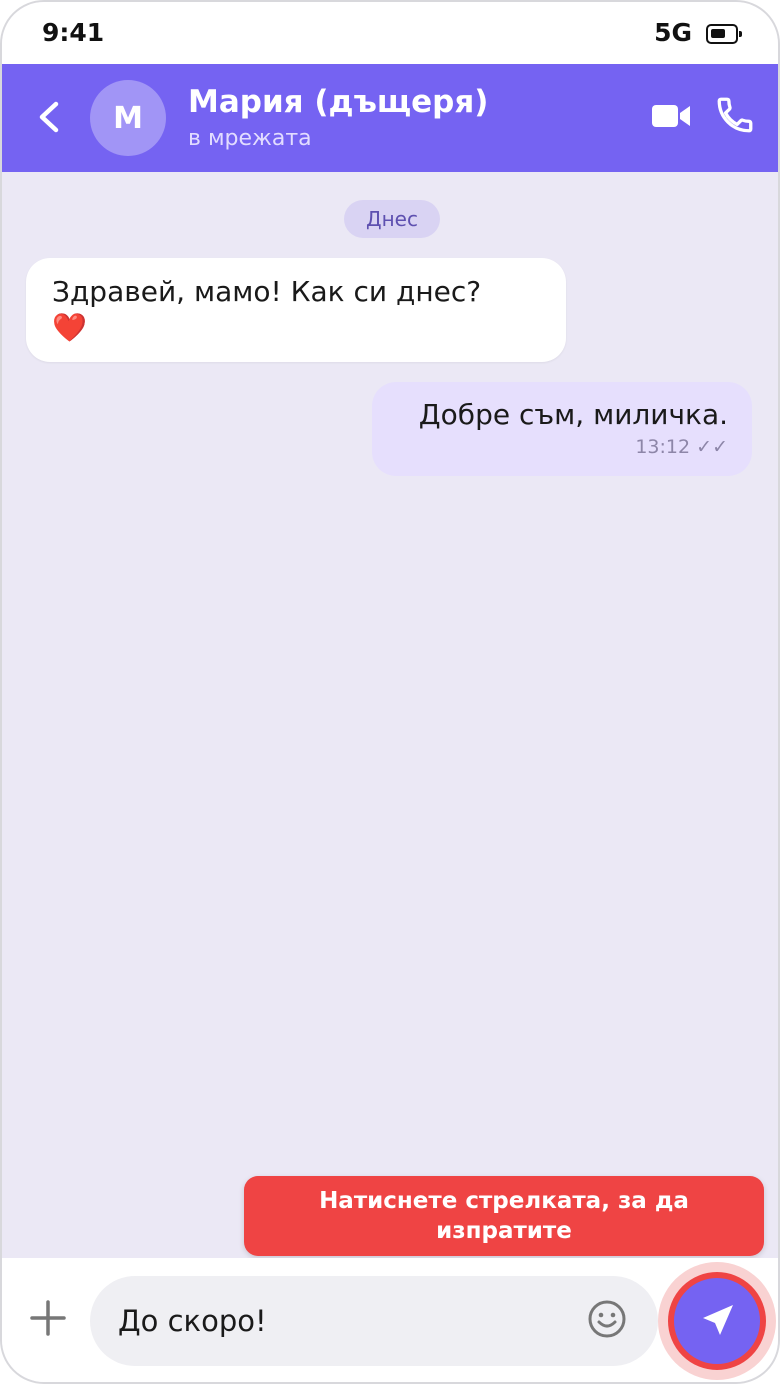  I want to click on contact-avatar: М, so click(128, 118).